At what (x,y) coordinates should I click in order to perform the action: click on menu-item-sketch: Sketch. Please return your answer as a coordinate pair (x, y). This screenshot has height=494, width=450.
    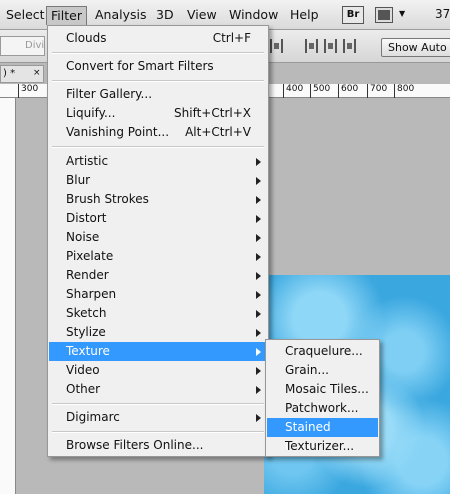
    Looking at the image, I should click on (158, 313).